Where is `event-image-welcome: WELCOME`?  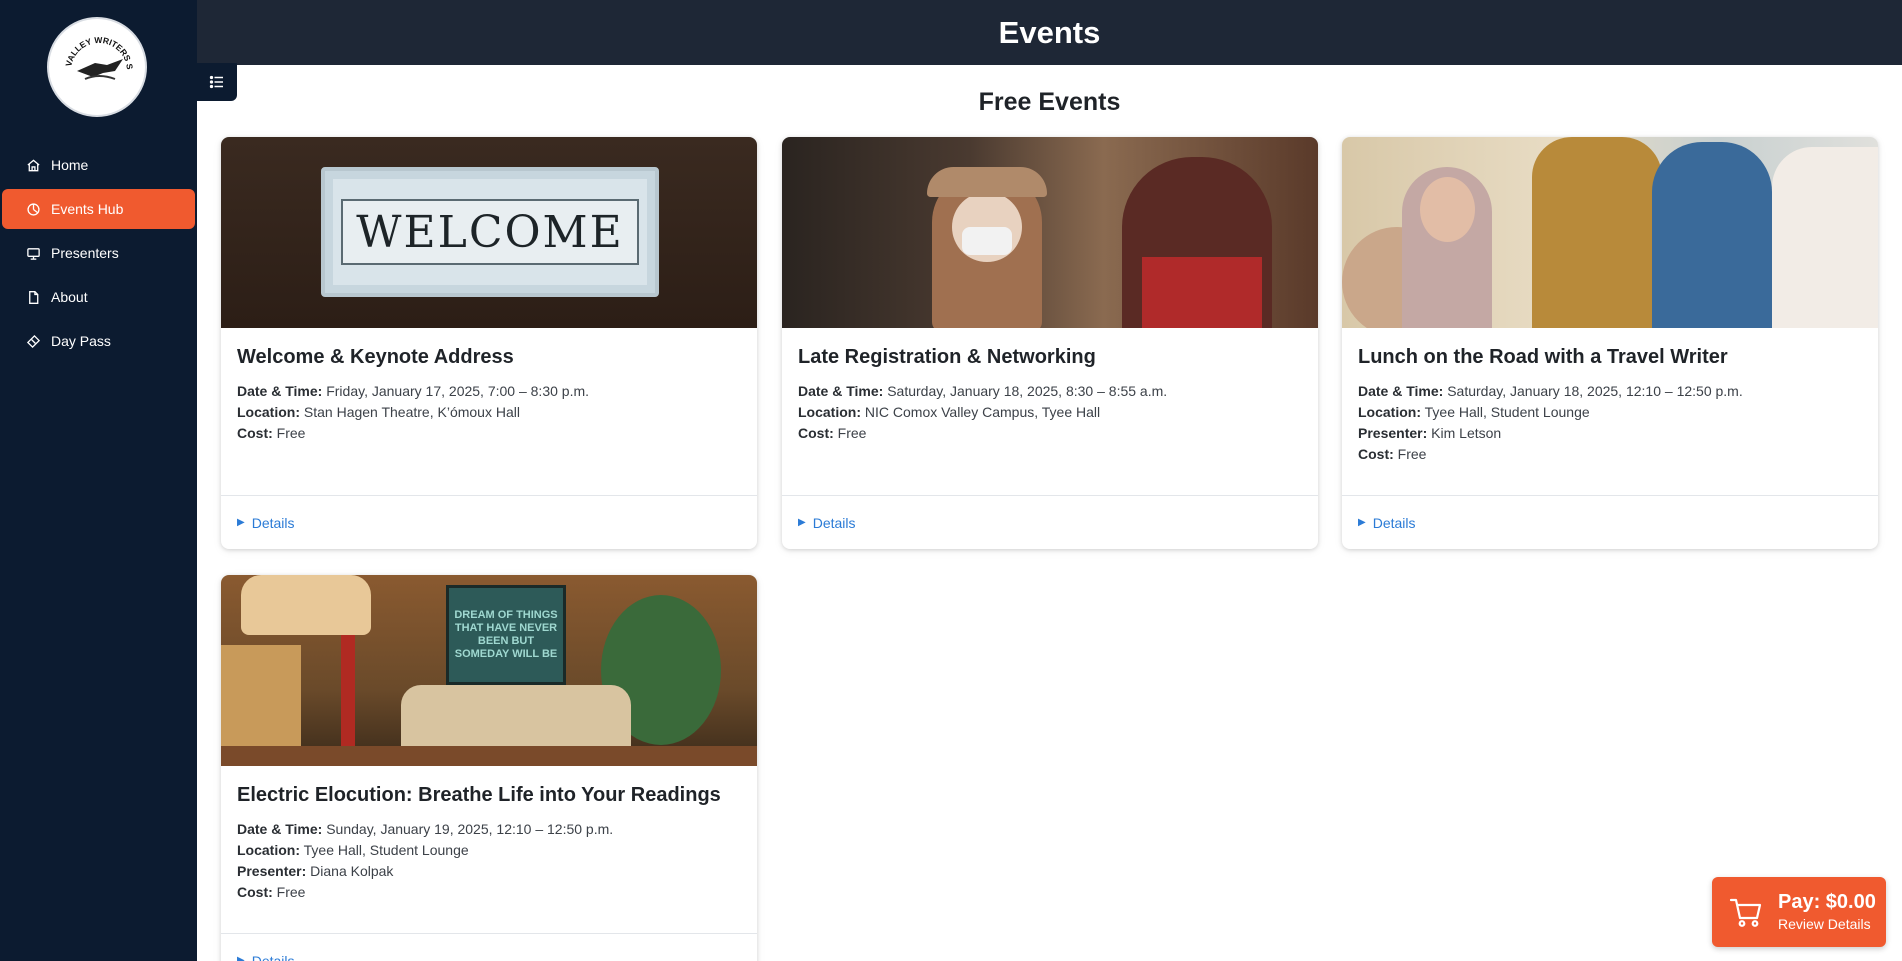 event-image-welcome: WELCOME is located at coordinates (489, 232).